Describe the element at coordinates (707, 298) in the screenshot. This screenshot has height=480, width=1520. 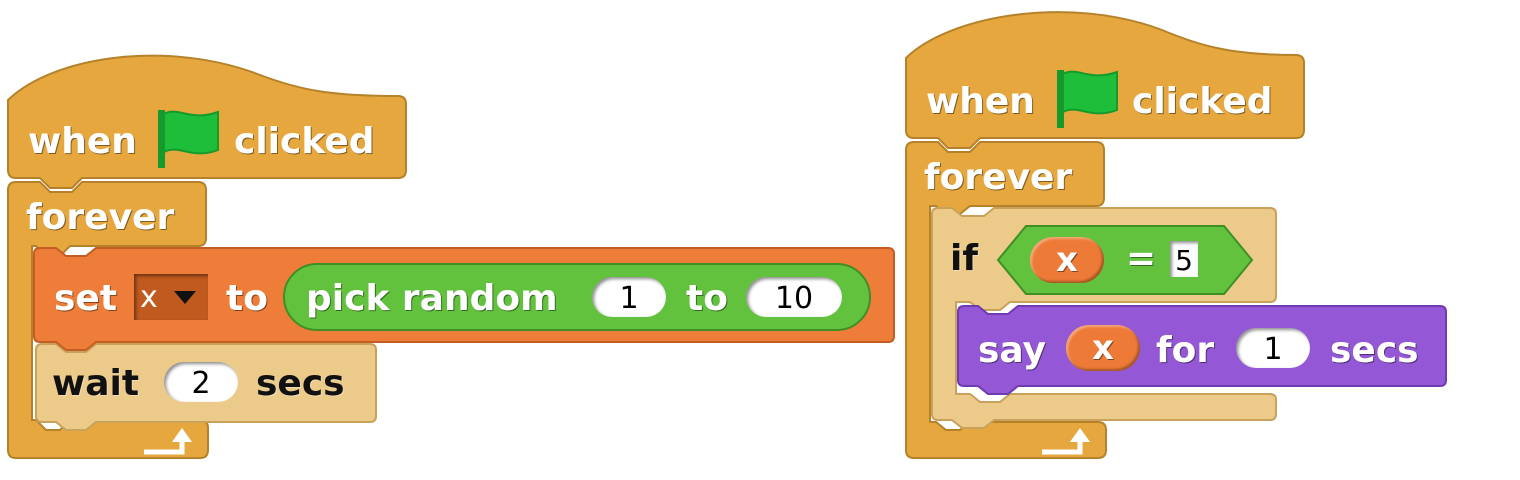
I see `pick-random-to-label: to` at that location.